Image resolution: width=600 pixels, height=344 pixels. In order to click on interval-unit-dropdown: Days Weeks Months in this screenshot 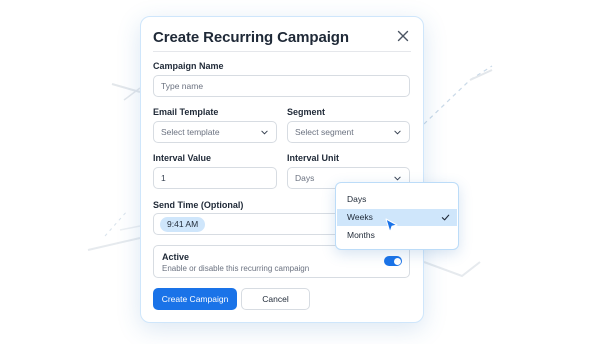, I will do `click(397, 216)`.